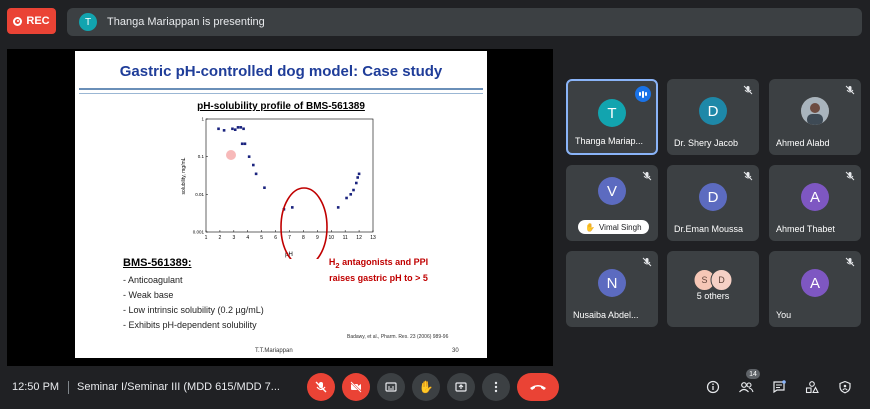  Describe the element at coordinates (157, 263) in the screenshot. I see `compound-heading: BMS-561389:` at that location.